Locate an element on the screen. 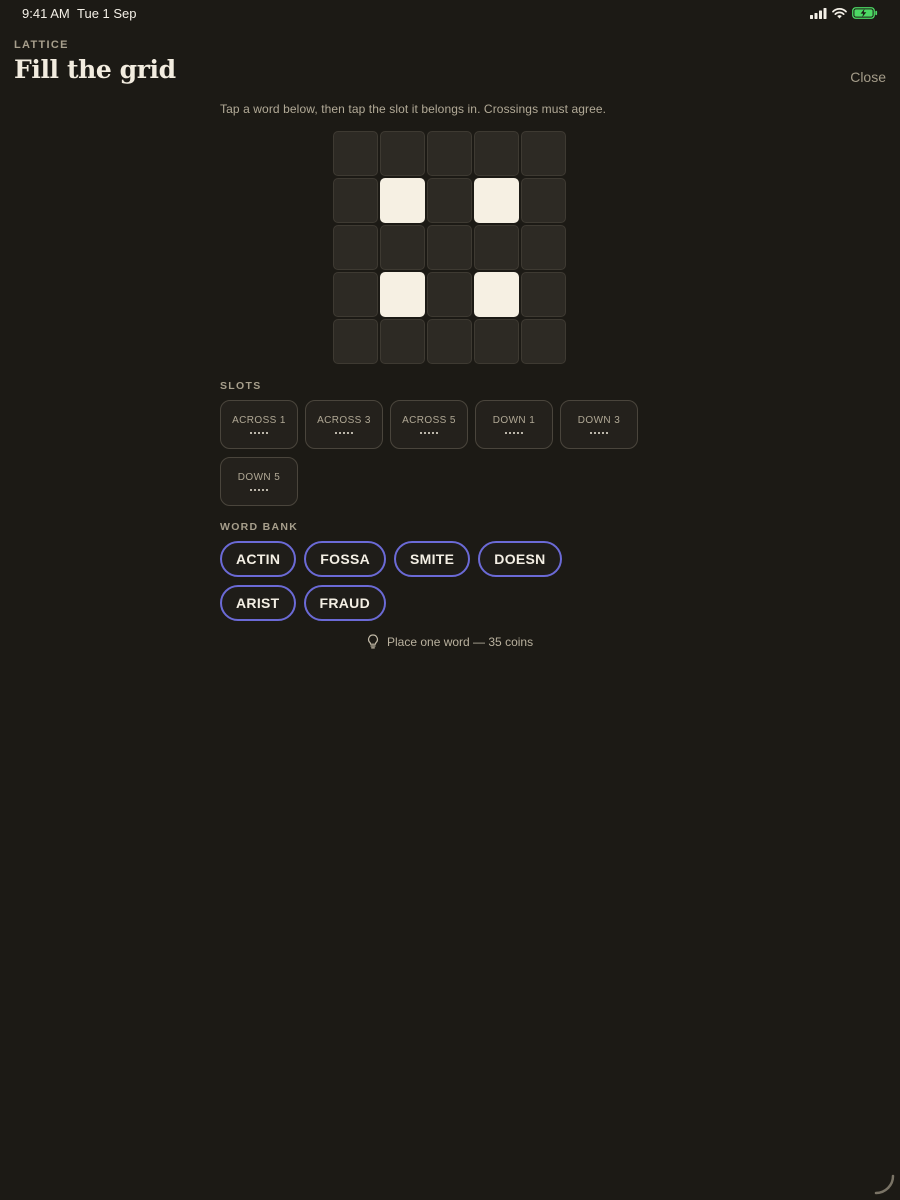 The image size is (900, 1200). cellular-signal-icon is located at coordinates (818, 13).